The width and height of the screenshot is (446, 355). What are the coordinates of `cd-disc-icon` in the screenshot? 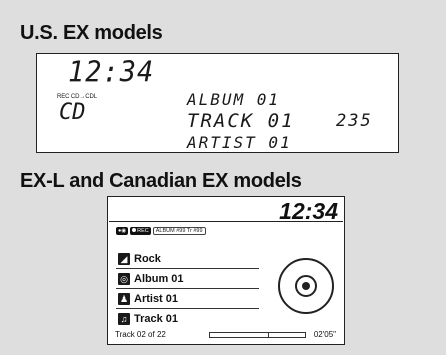 It's located at (306, 286).